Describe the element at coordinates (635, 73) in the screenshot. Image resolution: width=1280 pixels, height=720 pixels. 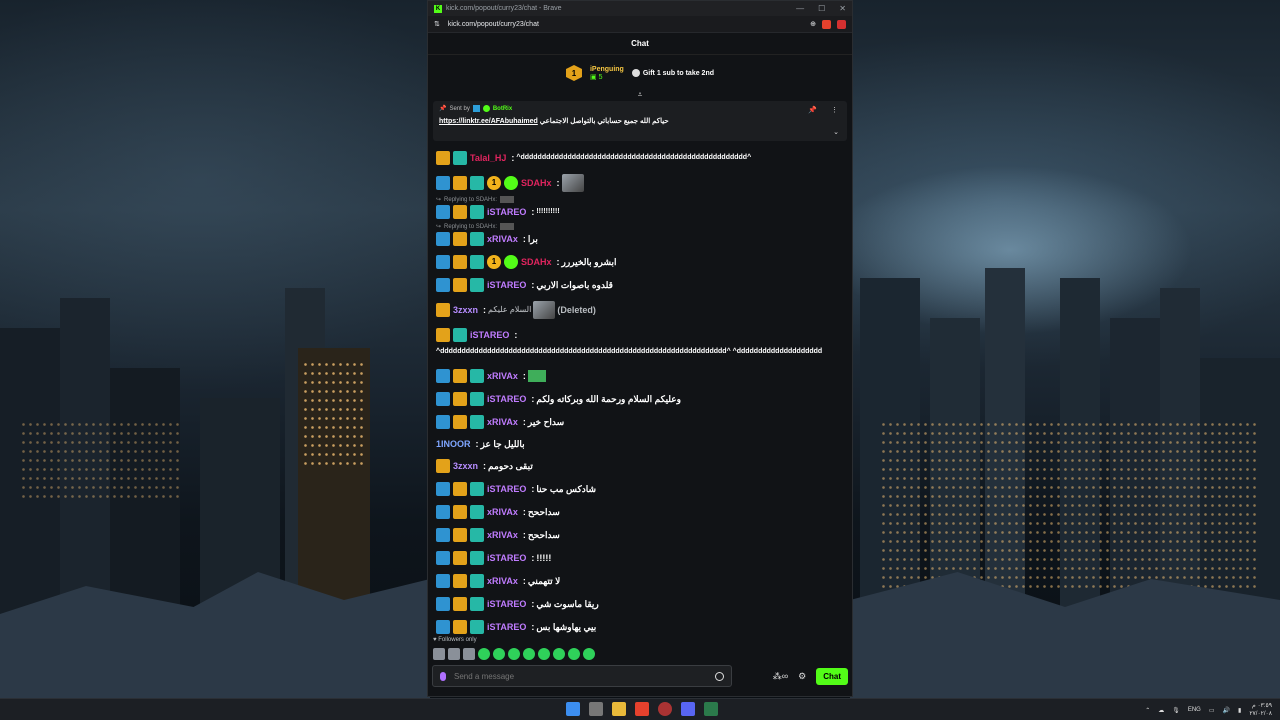
I see `gift-coin-icon` at that location.